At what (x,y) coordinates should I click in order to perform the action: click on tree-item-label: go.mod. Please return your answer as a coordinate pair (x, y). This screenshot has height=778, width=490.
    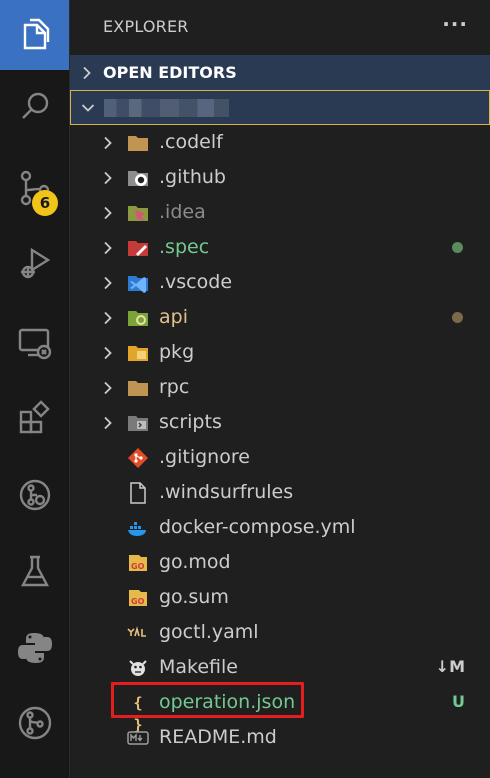
    Looking at the image, I should click on (195, 562).